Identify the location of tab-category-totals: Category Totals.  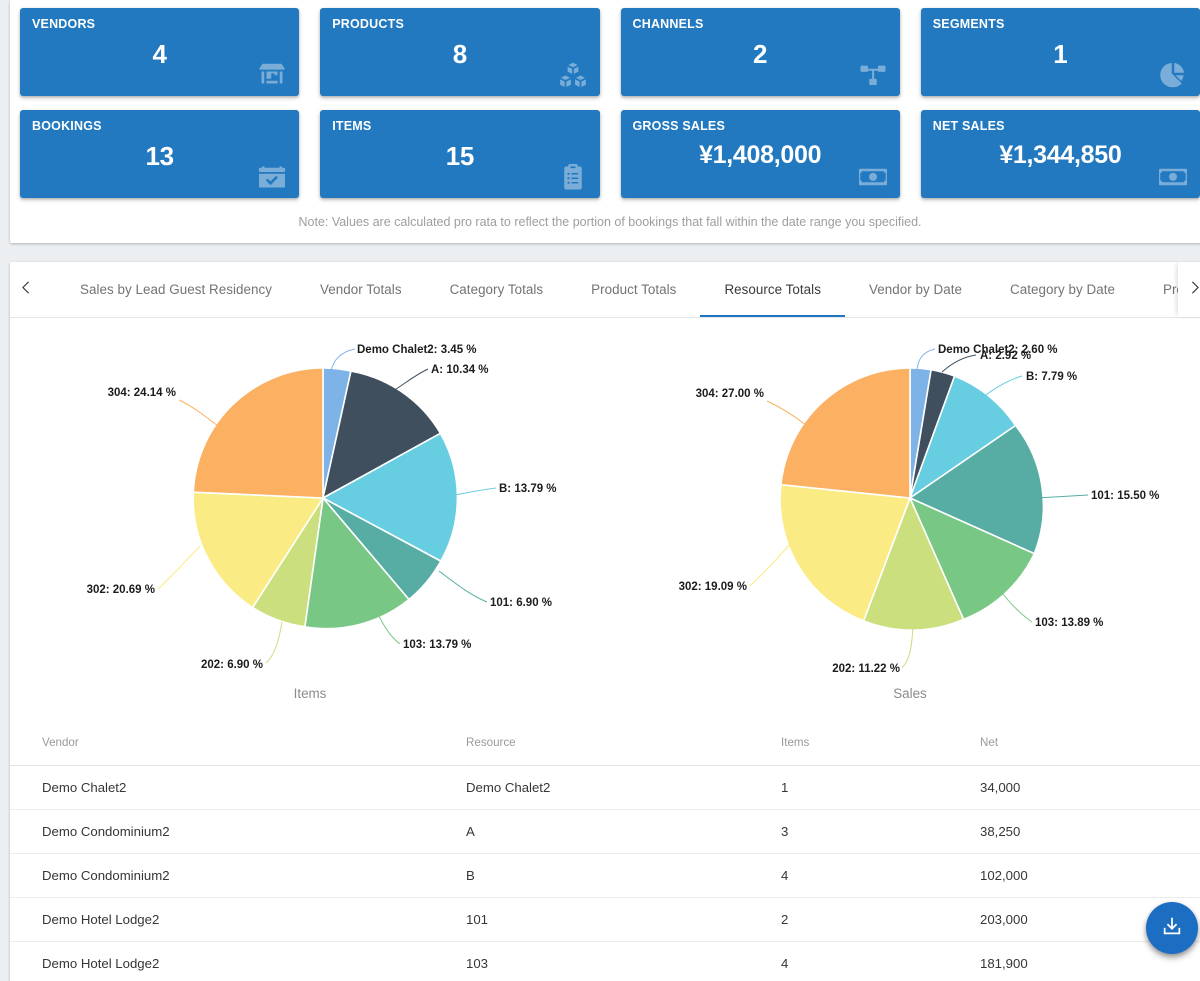
(497, 289).